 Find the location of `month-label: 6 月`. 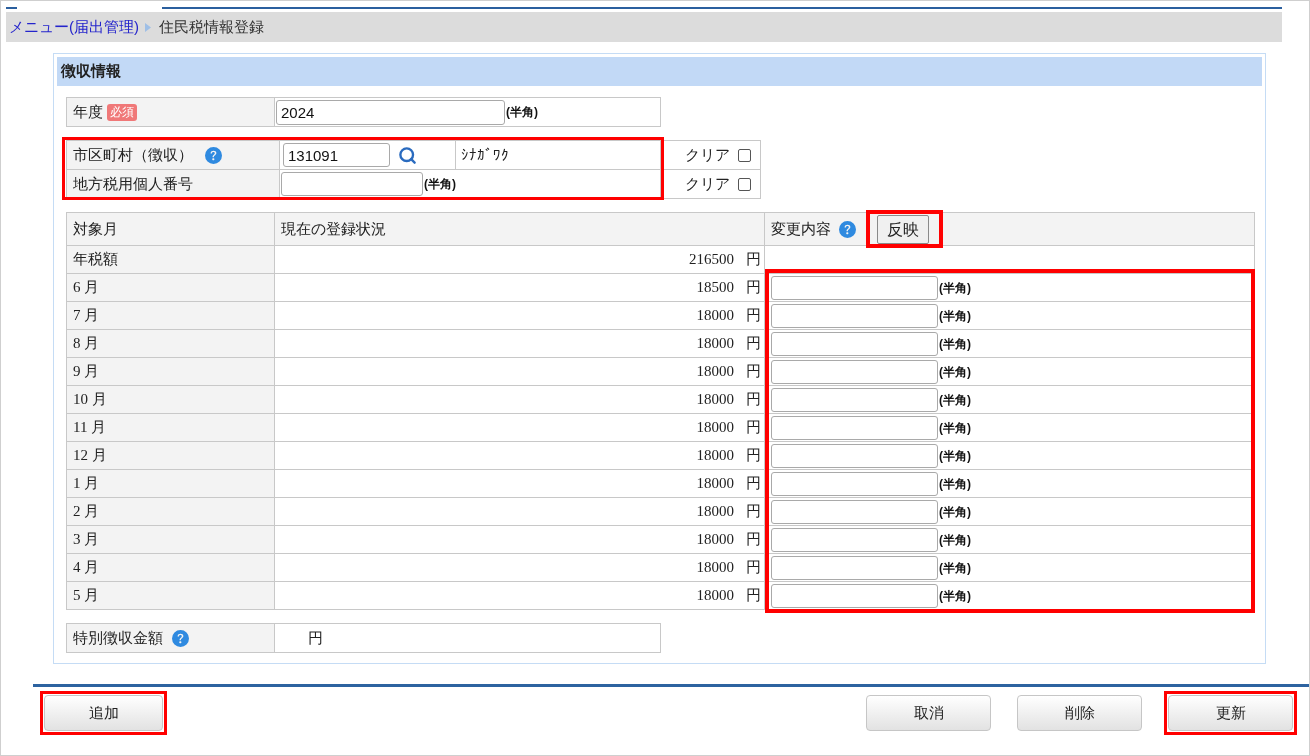

month-label: 6 月 is located at coordinates (86, 288).